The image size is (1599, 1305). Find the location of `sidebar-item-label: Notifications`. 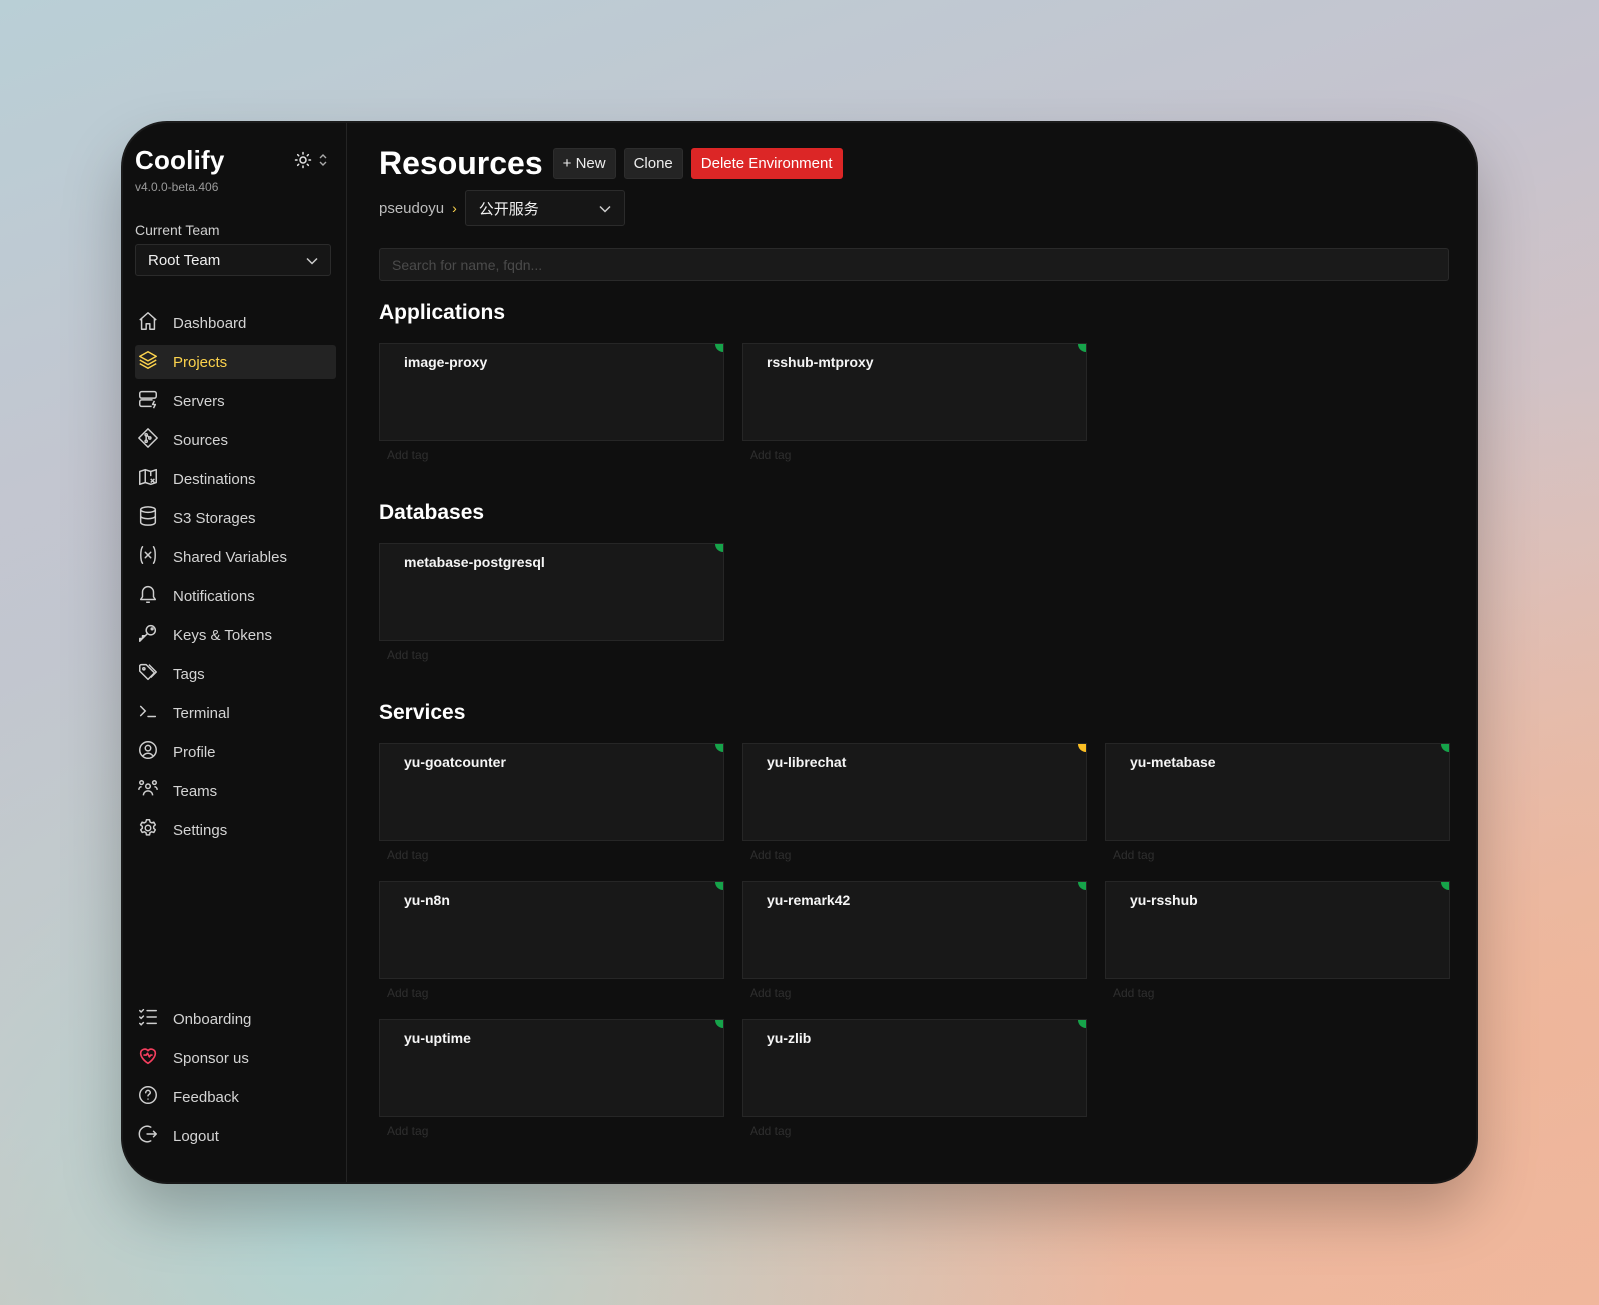

sidebar-item-label: Notifications is located at coordinates (214, 596).